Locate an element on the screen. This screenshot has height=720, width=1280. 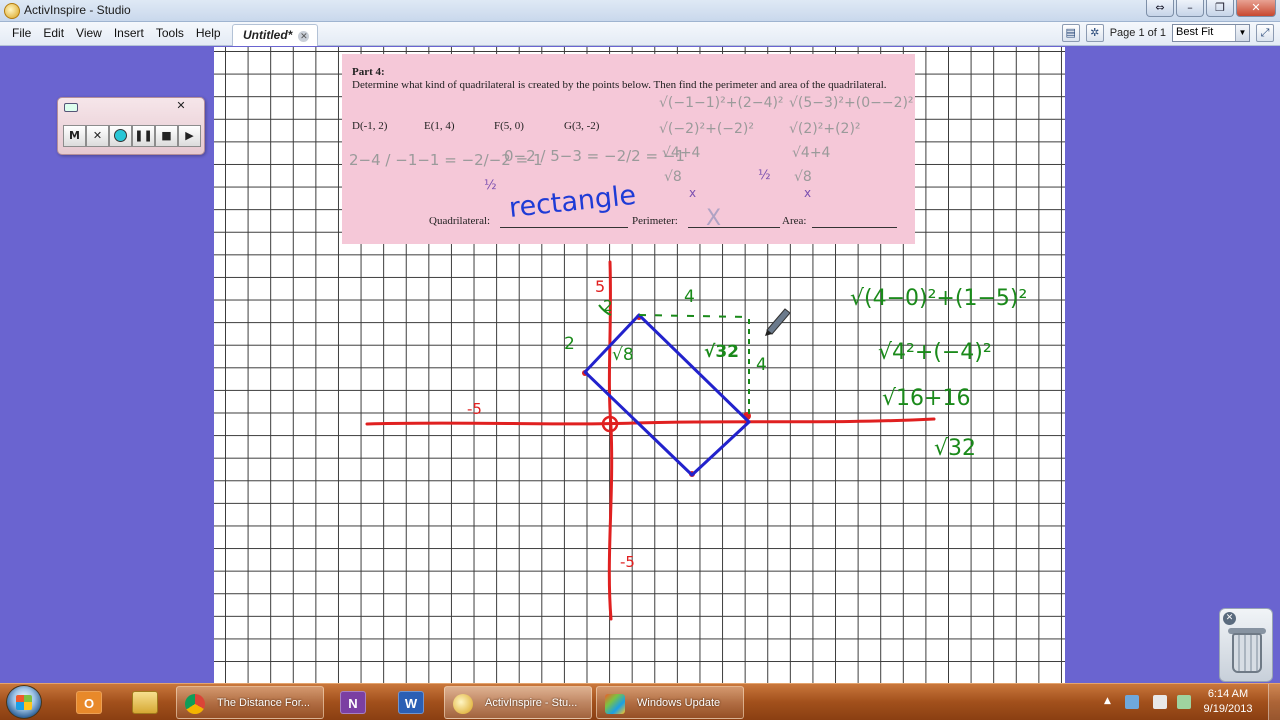
recorder-toolbar: ✕ M ✕ ❚❚ ■ ▶ is located at coordinates (131, 126).